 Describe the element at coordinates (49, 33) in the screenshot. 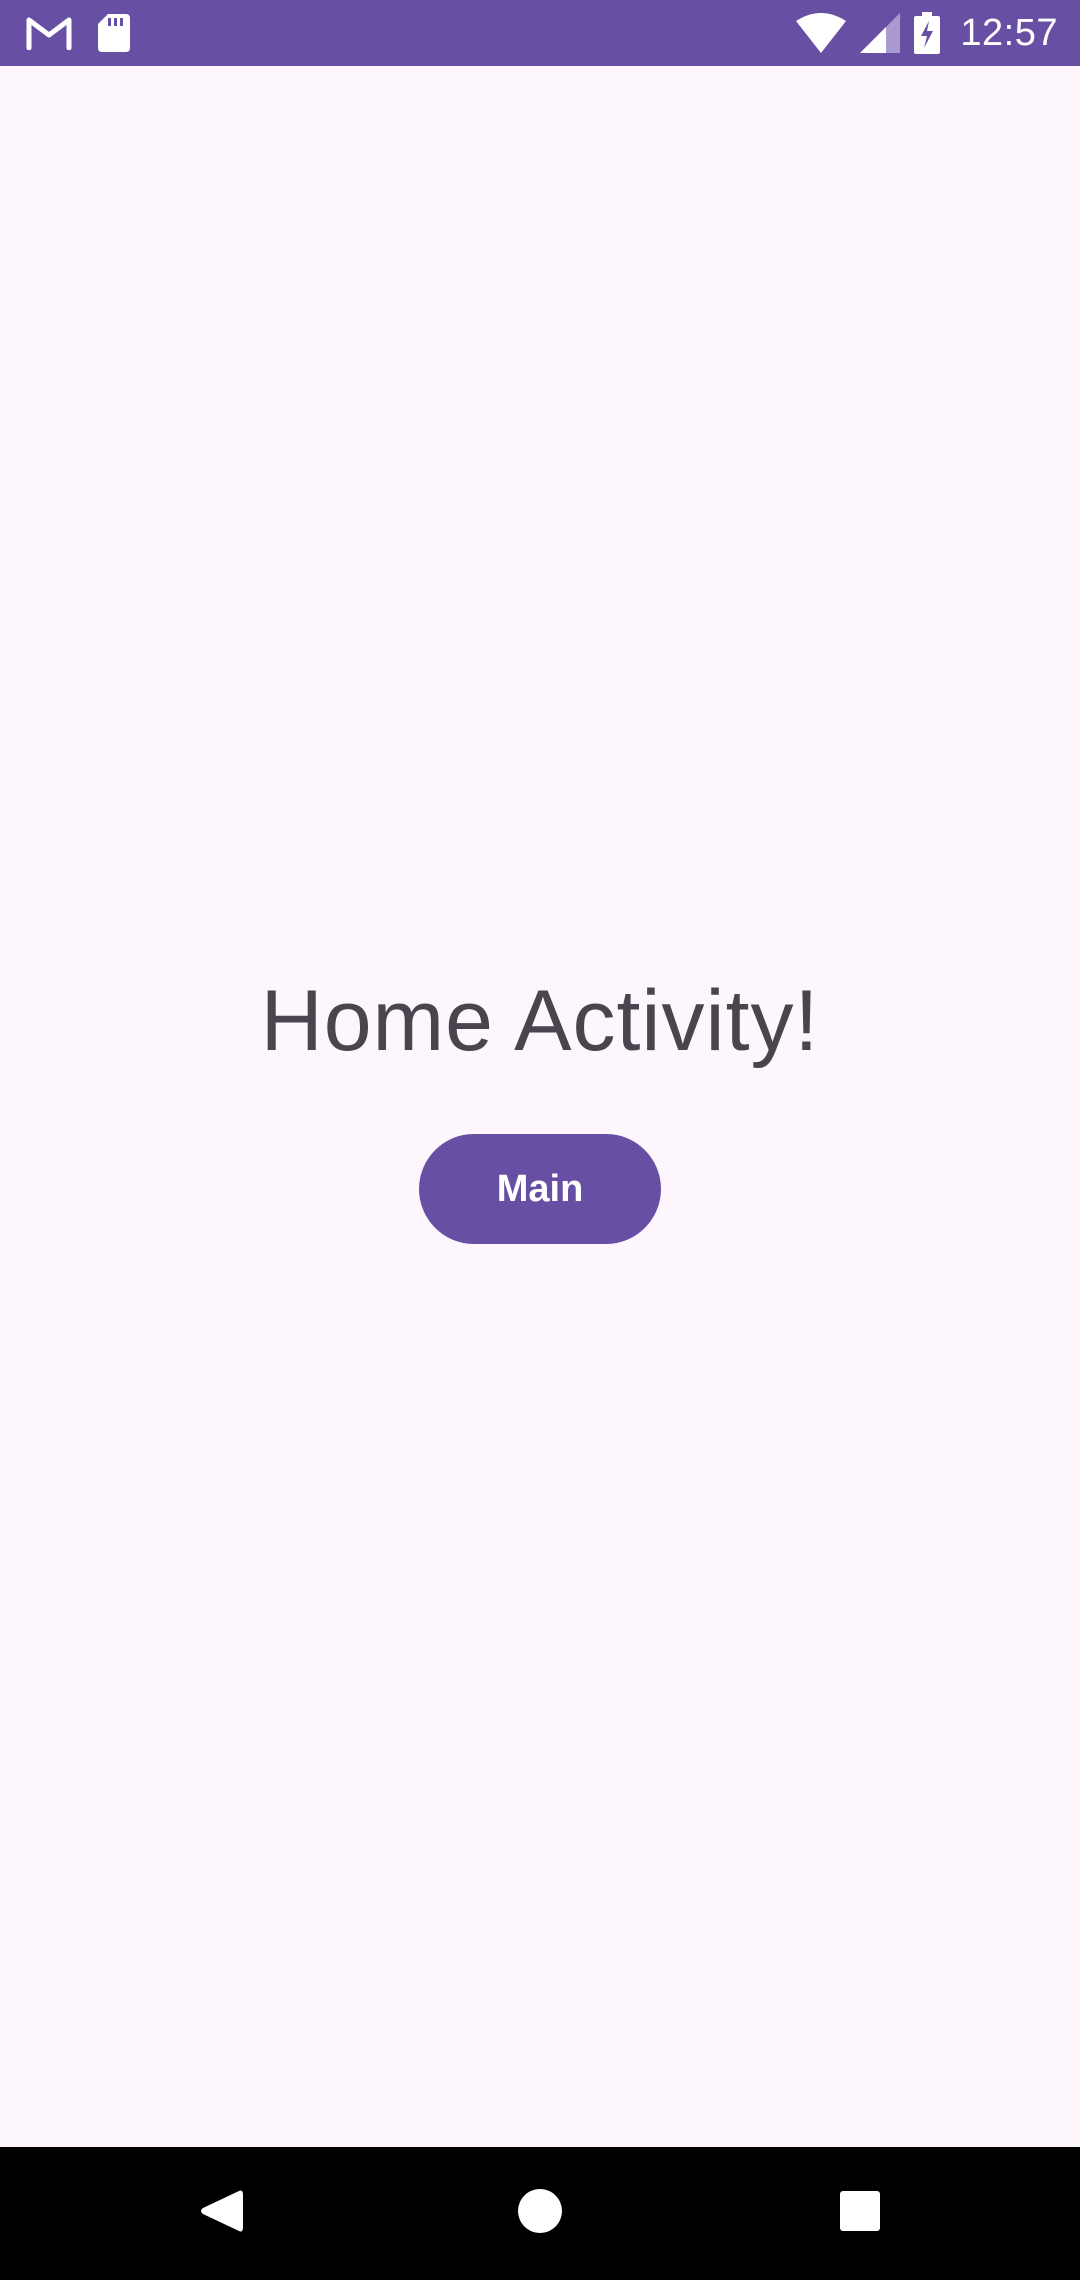

I see `gmail-icon` at that location.